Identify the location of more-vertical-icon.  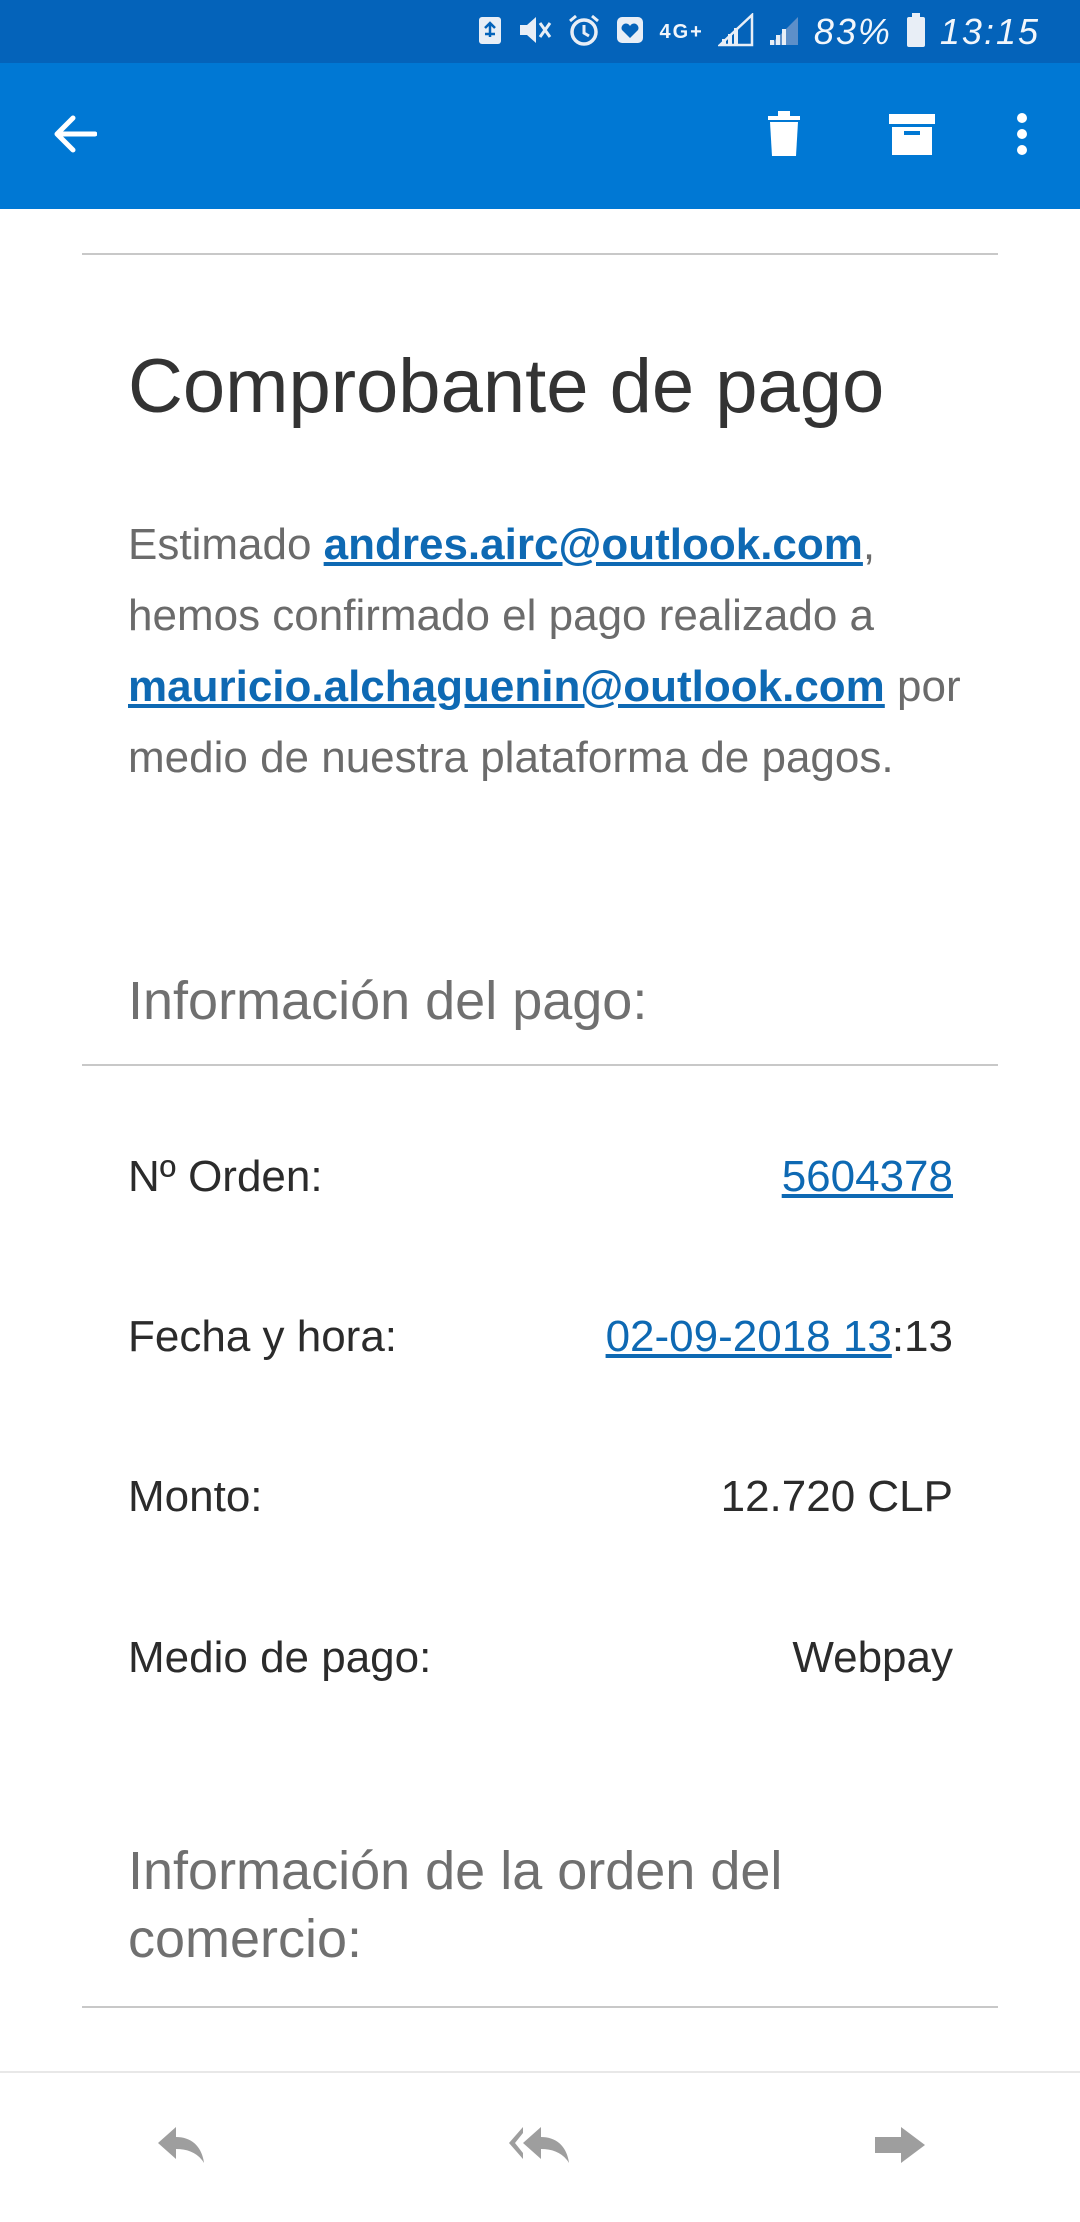
(1022, 136).